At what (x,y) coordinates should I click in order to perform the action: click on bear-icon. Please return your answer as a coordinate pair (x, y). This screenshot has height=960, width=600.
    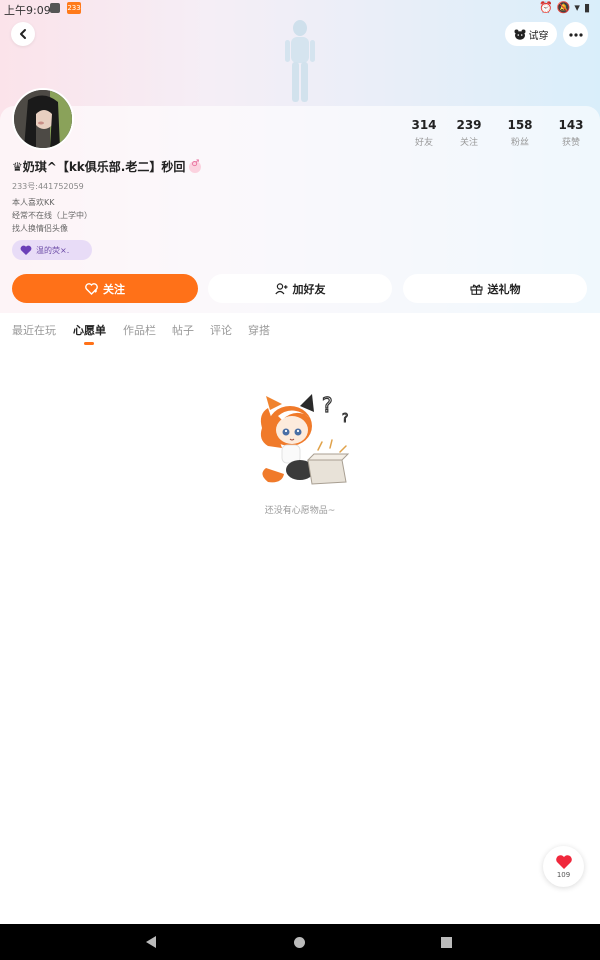
    Looking at the image, I should click on (519, 34).